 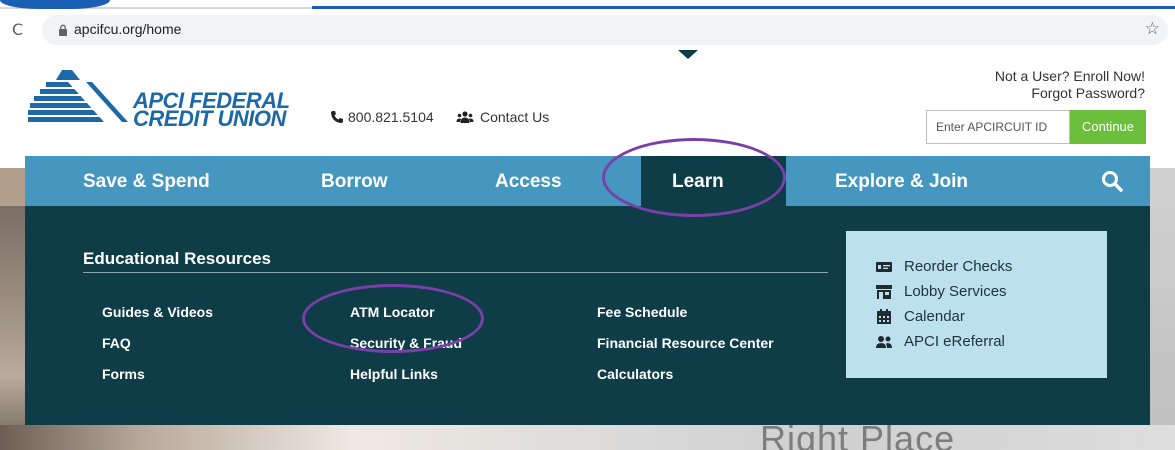 I want to click on browser-tab-strip, so click(x=587, y=6).